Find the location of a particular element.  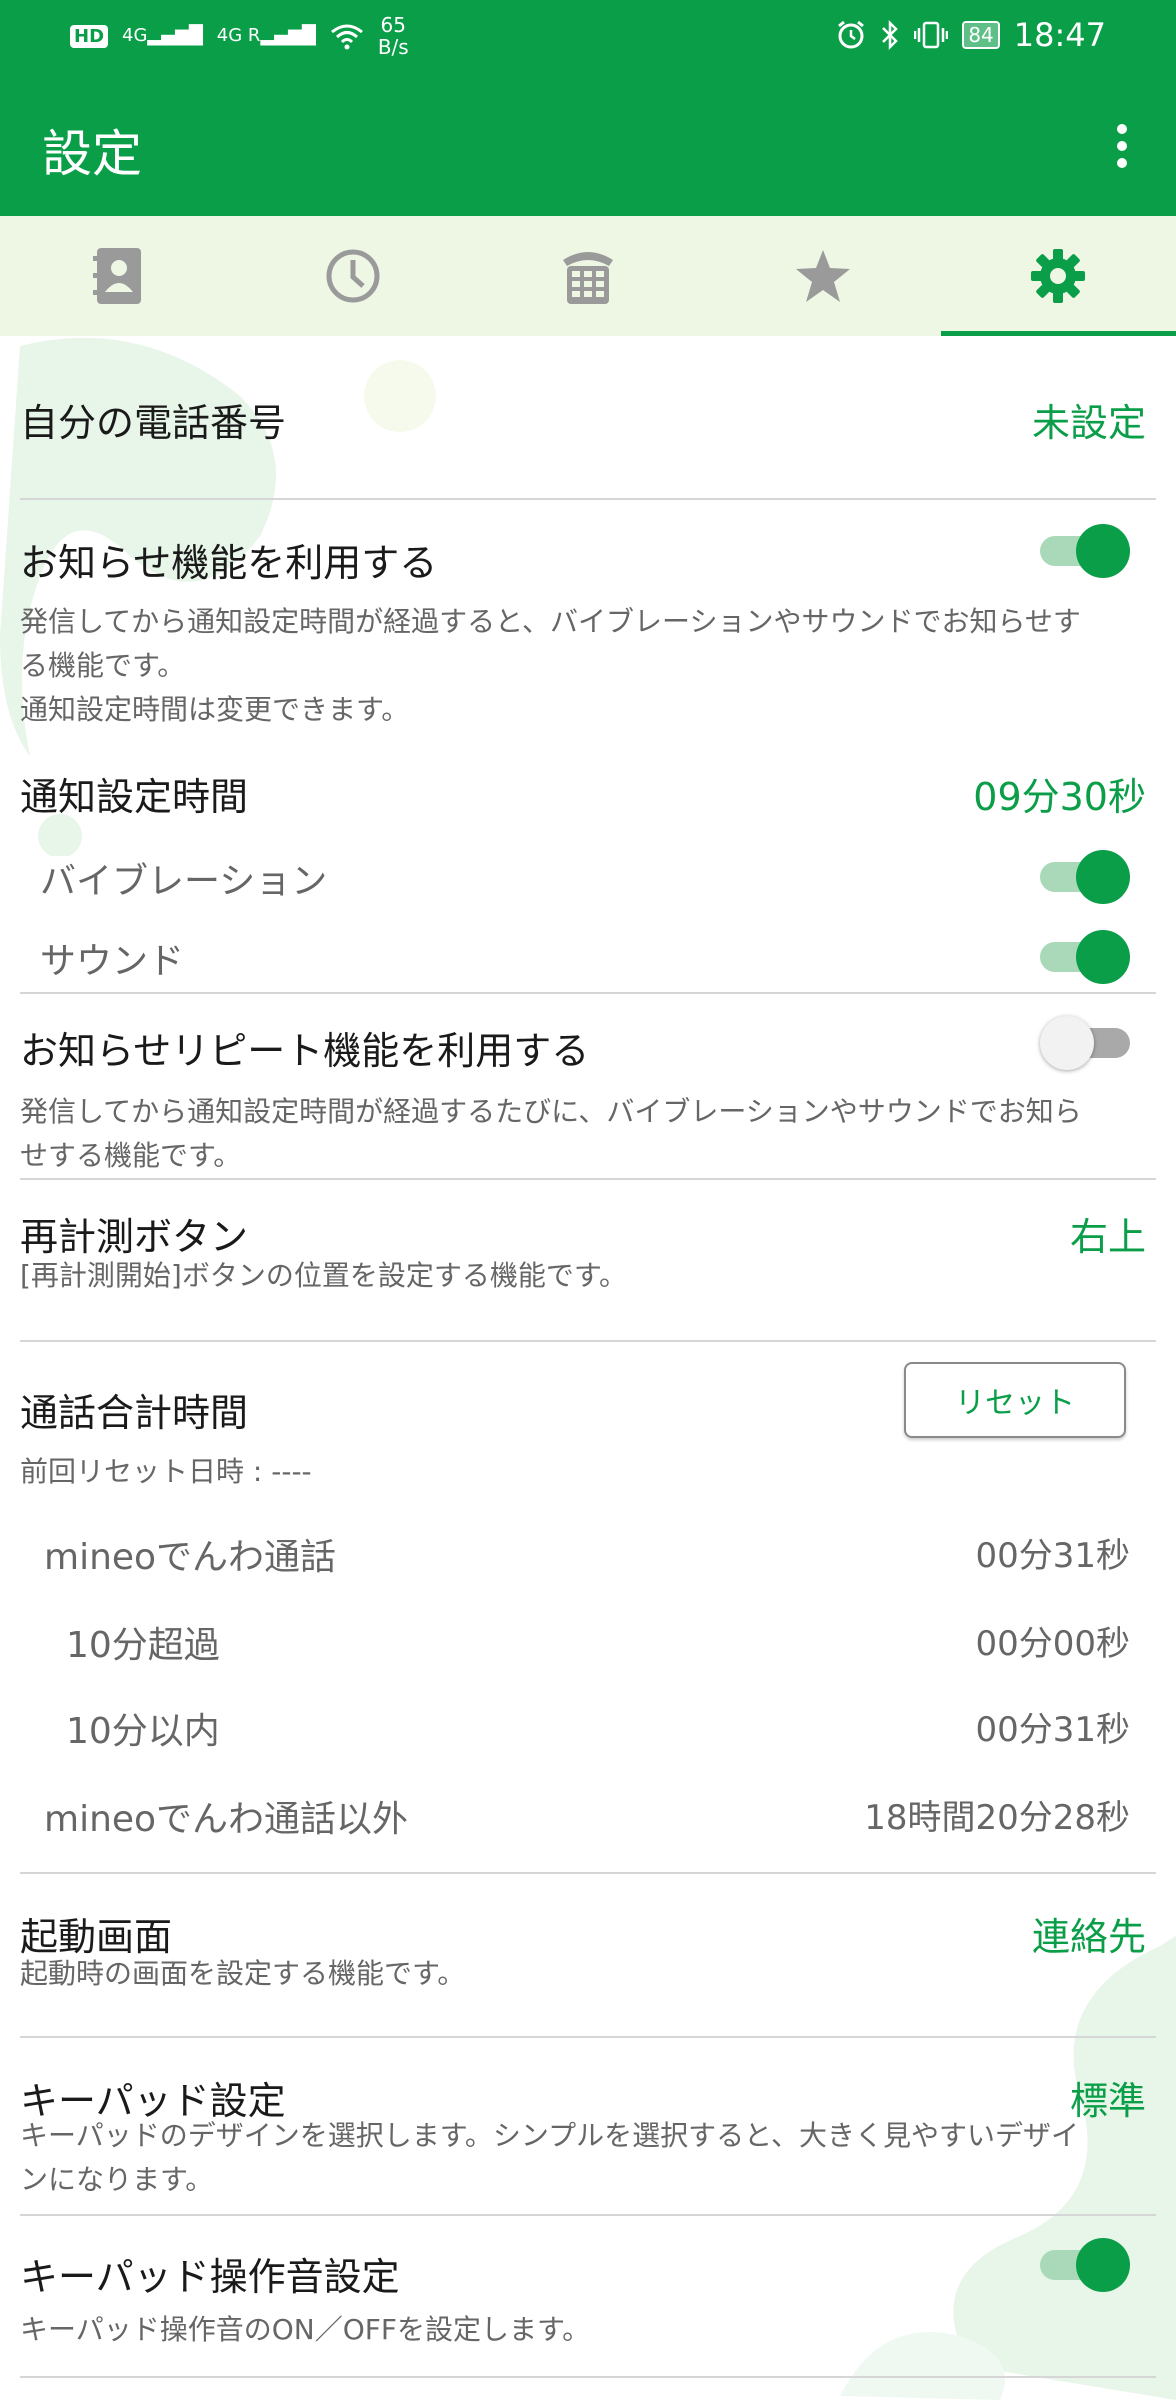

signal-icon: 4G R▂▄▆█ is located at coordinates (266, 35).